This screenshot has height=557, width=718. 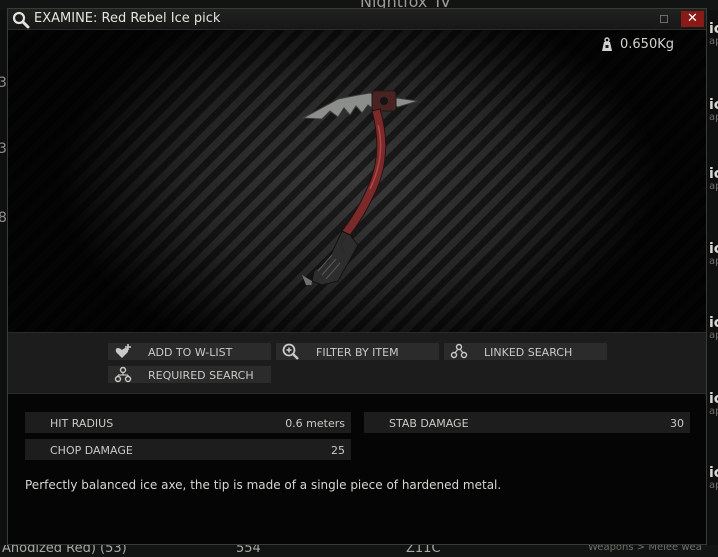 What do you see at coordinates (692, 19) in the screenshot?
I see `close-button: ✕` at bounding box center [692, 19].